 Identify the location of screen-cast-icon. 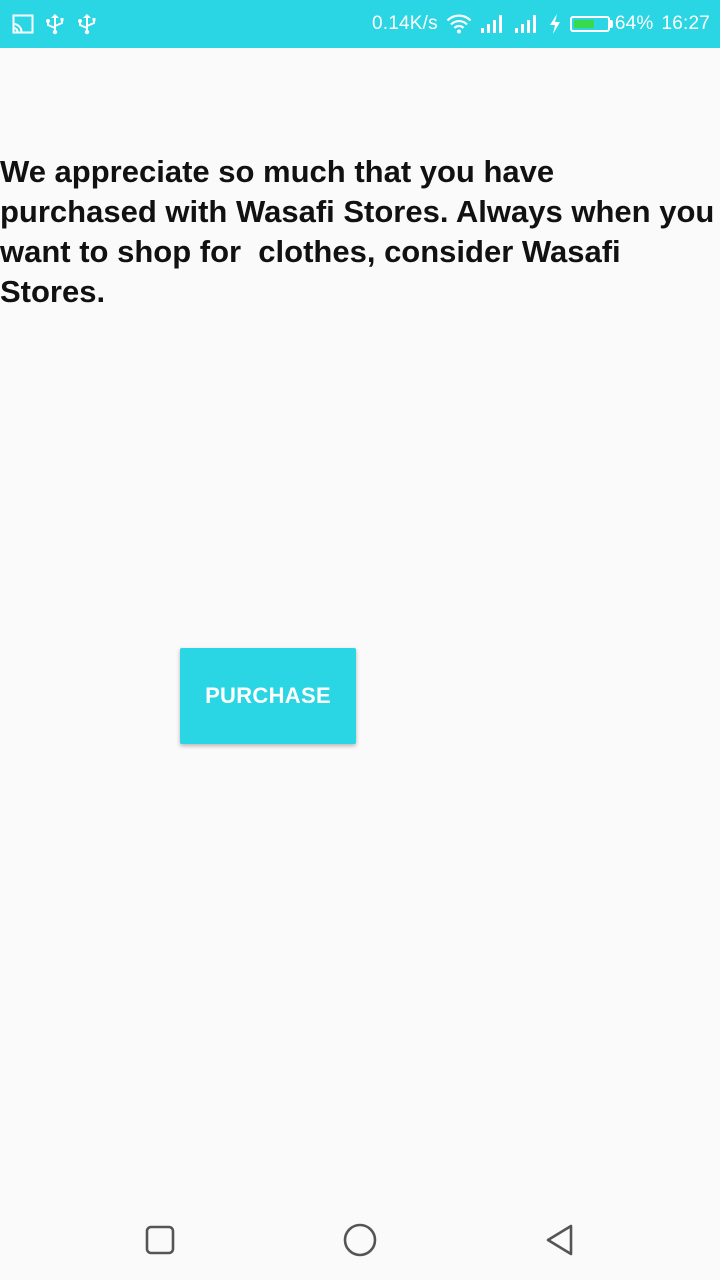
(23, 24).